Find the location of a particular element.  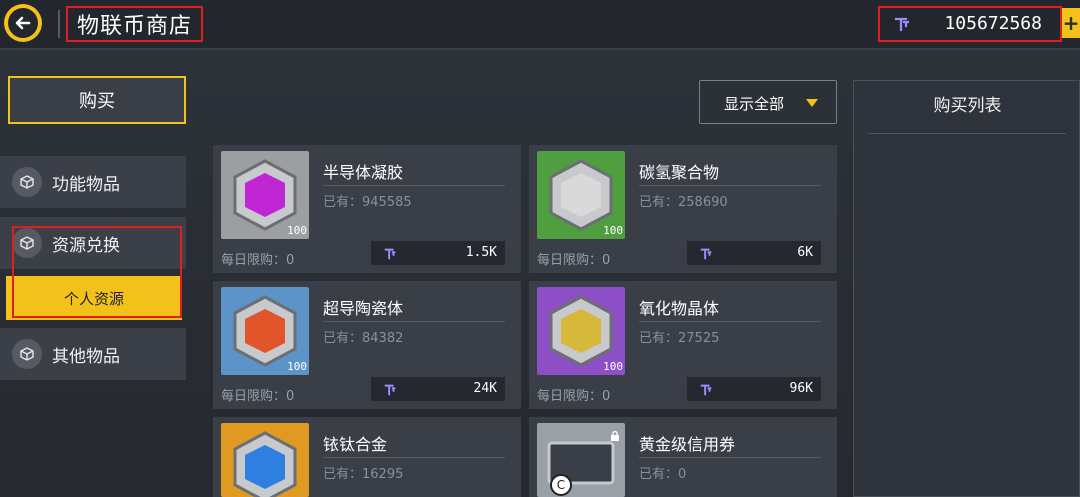

category-label: 其他物品 is located at coordinates (86, 357).